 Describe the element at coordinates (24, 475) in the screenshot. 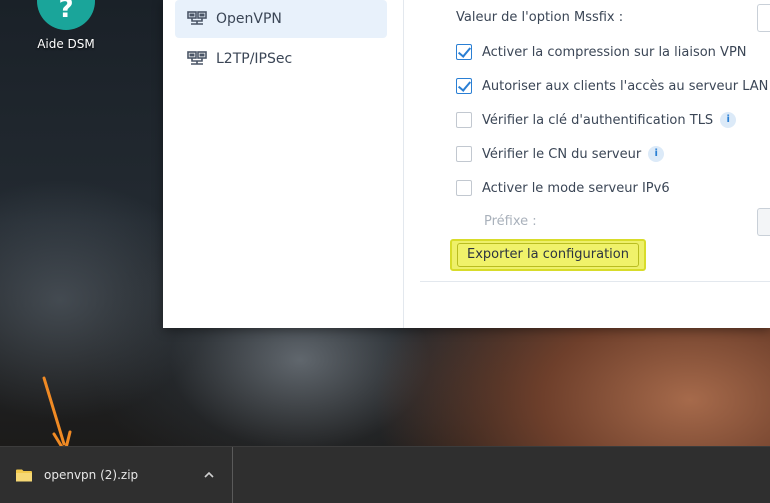

I see `folder-icon` at that location.